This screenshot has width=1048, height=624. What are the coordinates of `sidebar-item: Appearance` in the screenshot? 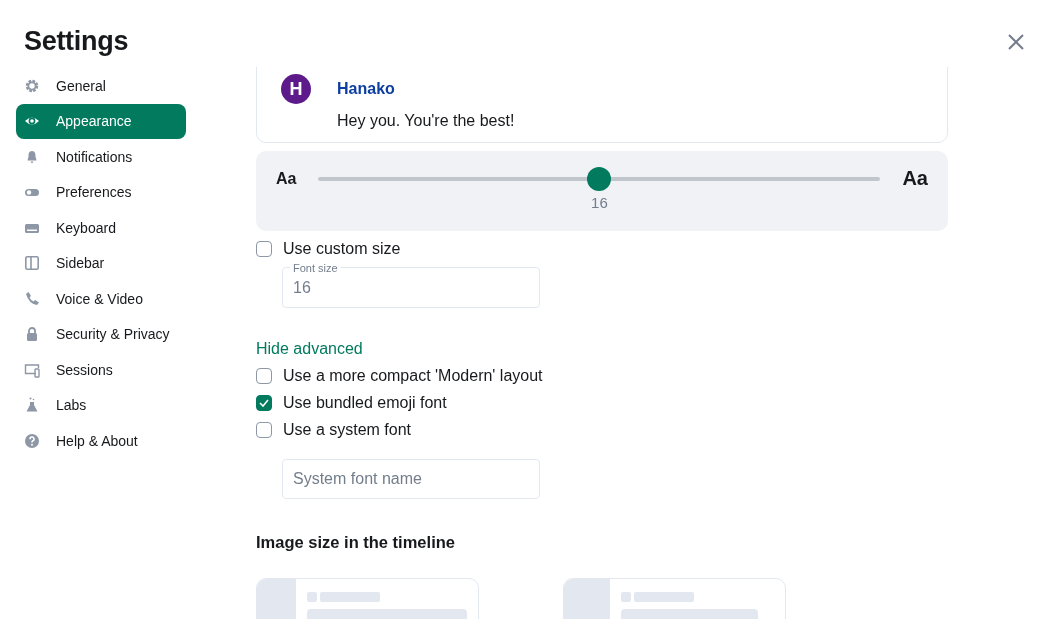 It's located at (101, 121).